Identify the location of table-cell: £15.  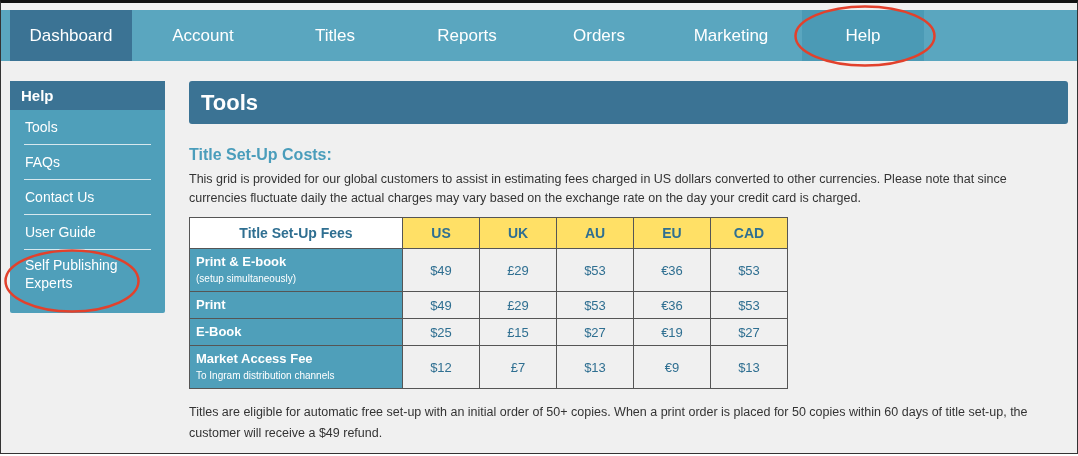
(518, 332).